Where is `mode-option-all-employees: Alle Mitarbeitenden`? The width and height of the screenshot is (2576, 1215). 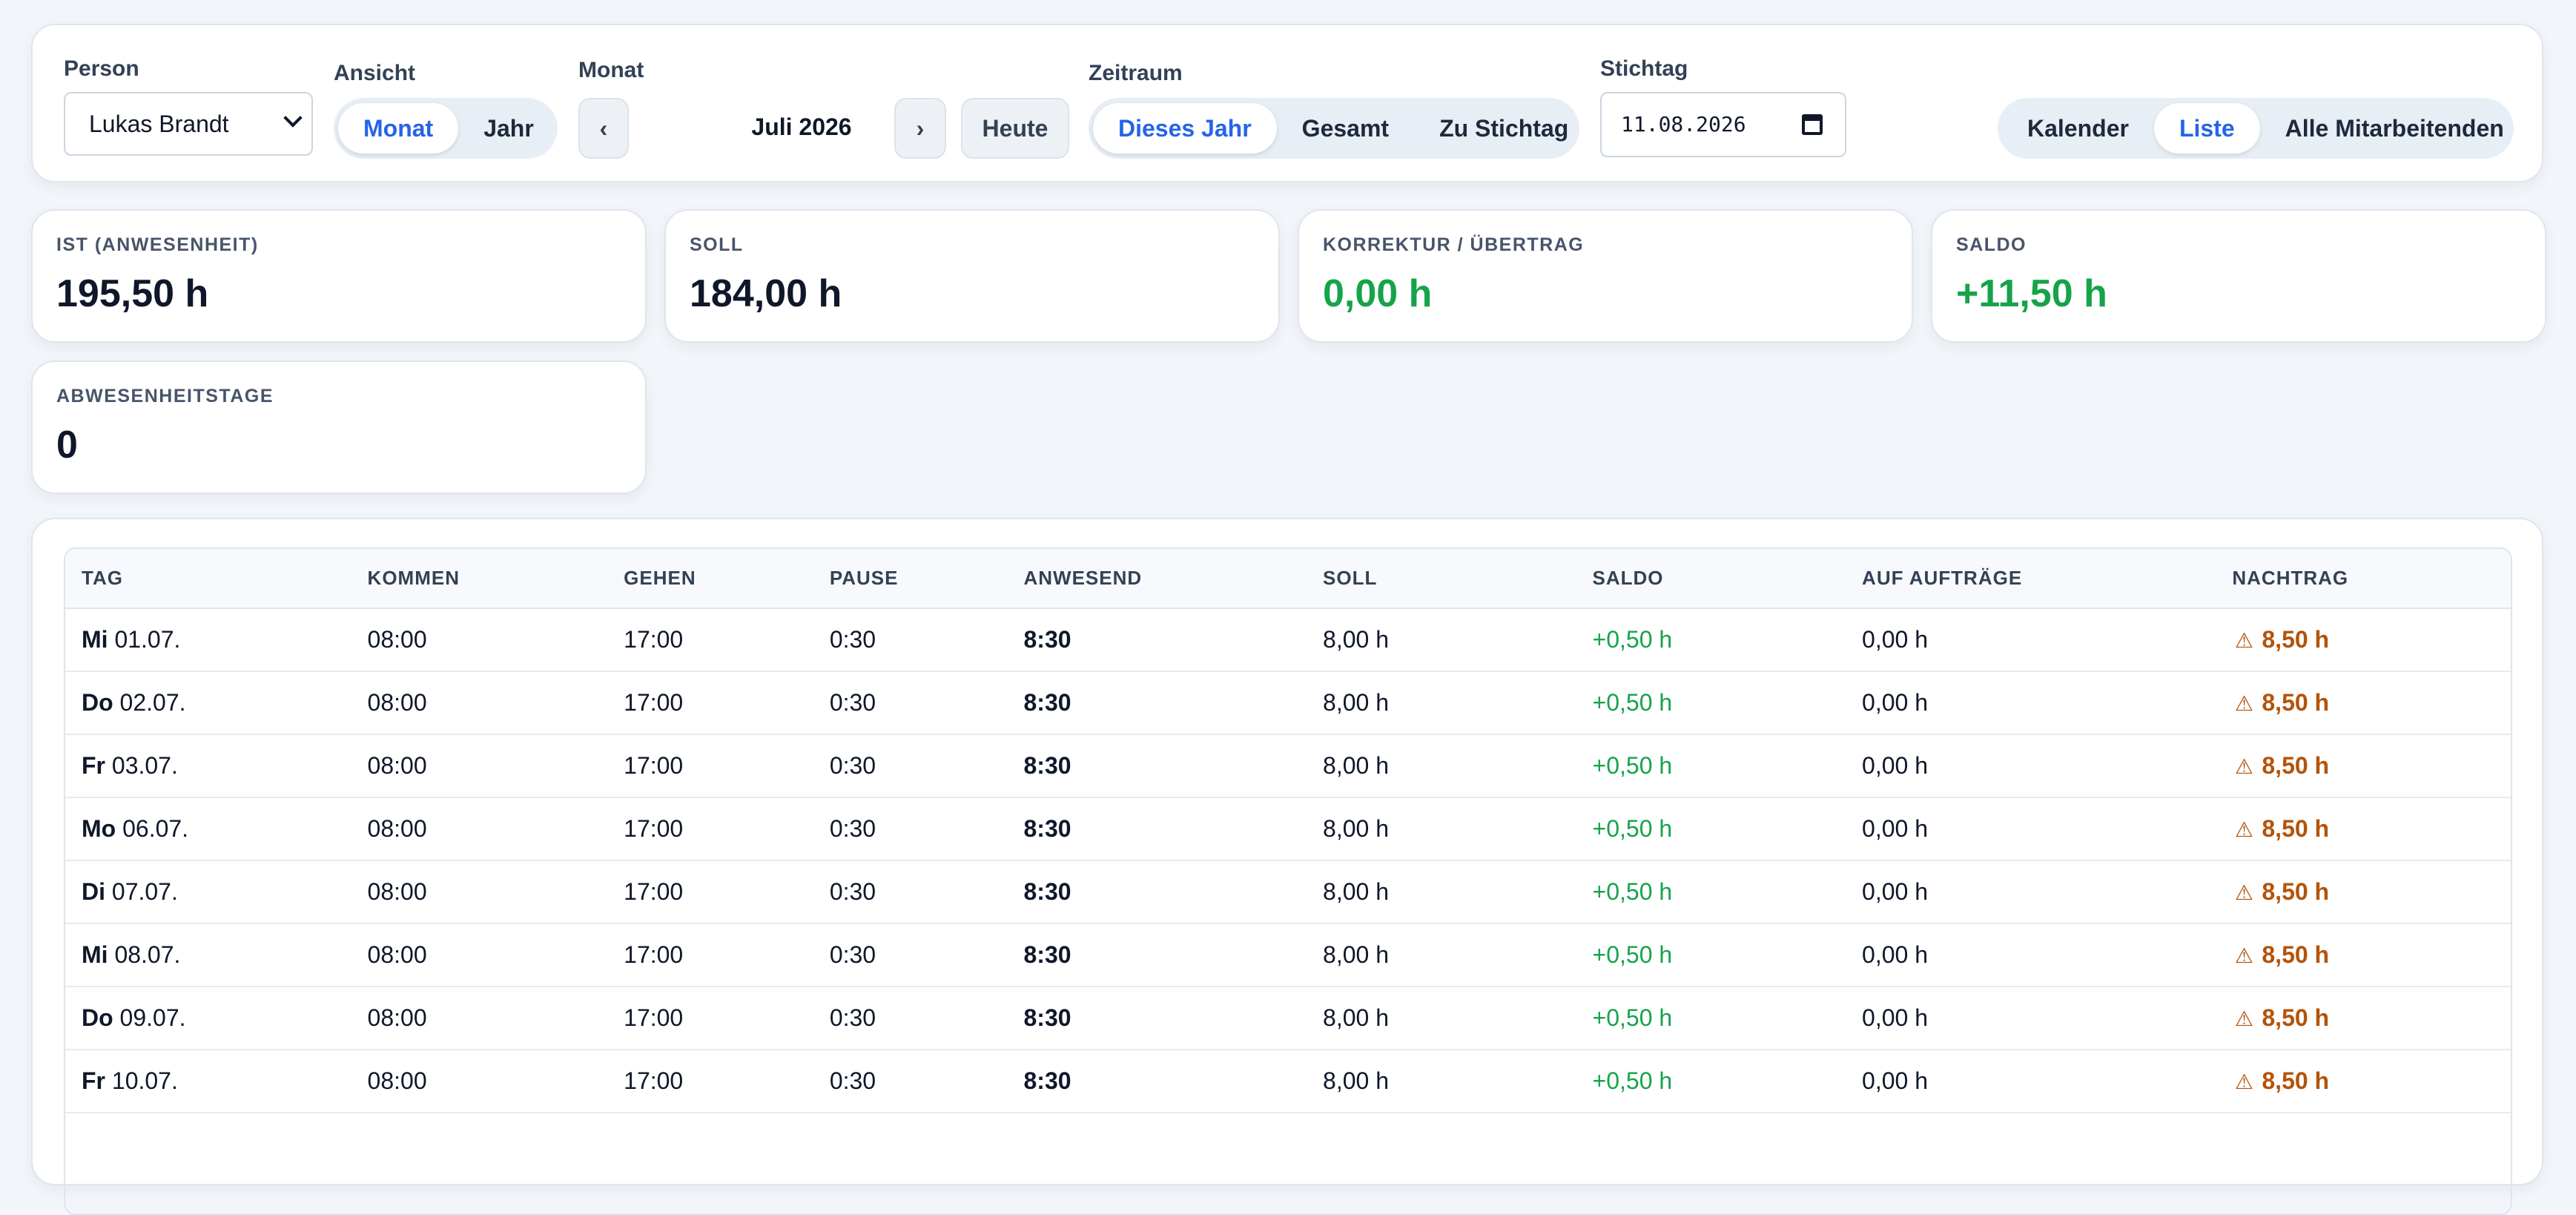 mode-option-all-employees: Alle Mitarbeitenden is located at coordinates (2394, 128).